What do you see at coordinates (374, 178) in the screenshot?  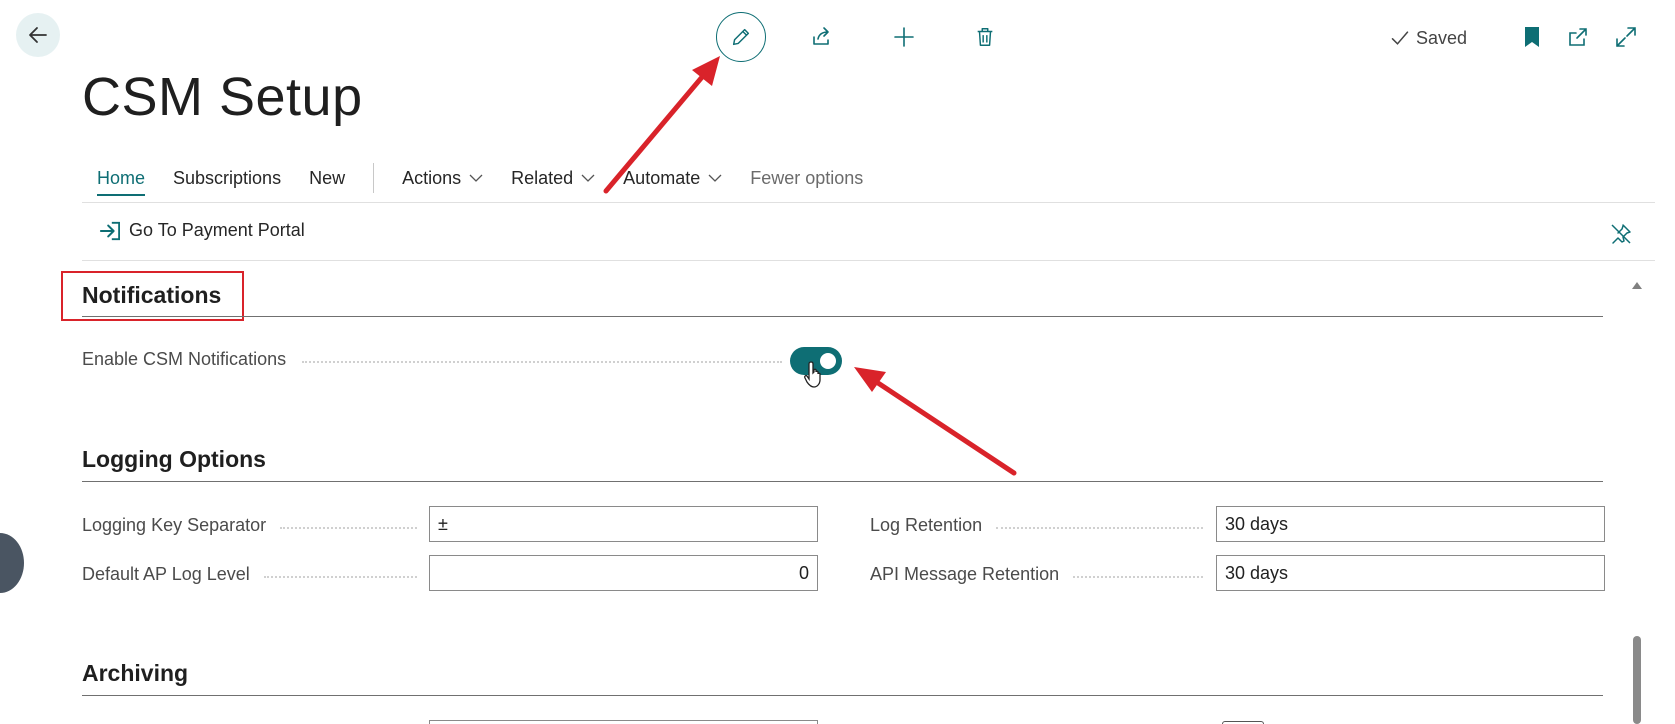 I see `nav-separator` at bounding box center [374, 178].